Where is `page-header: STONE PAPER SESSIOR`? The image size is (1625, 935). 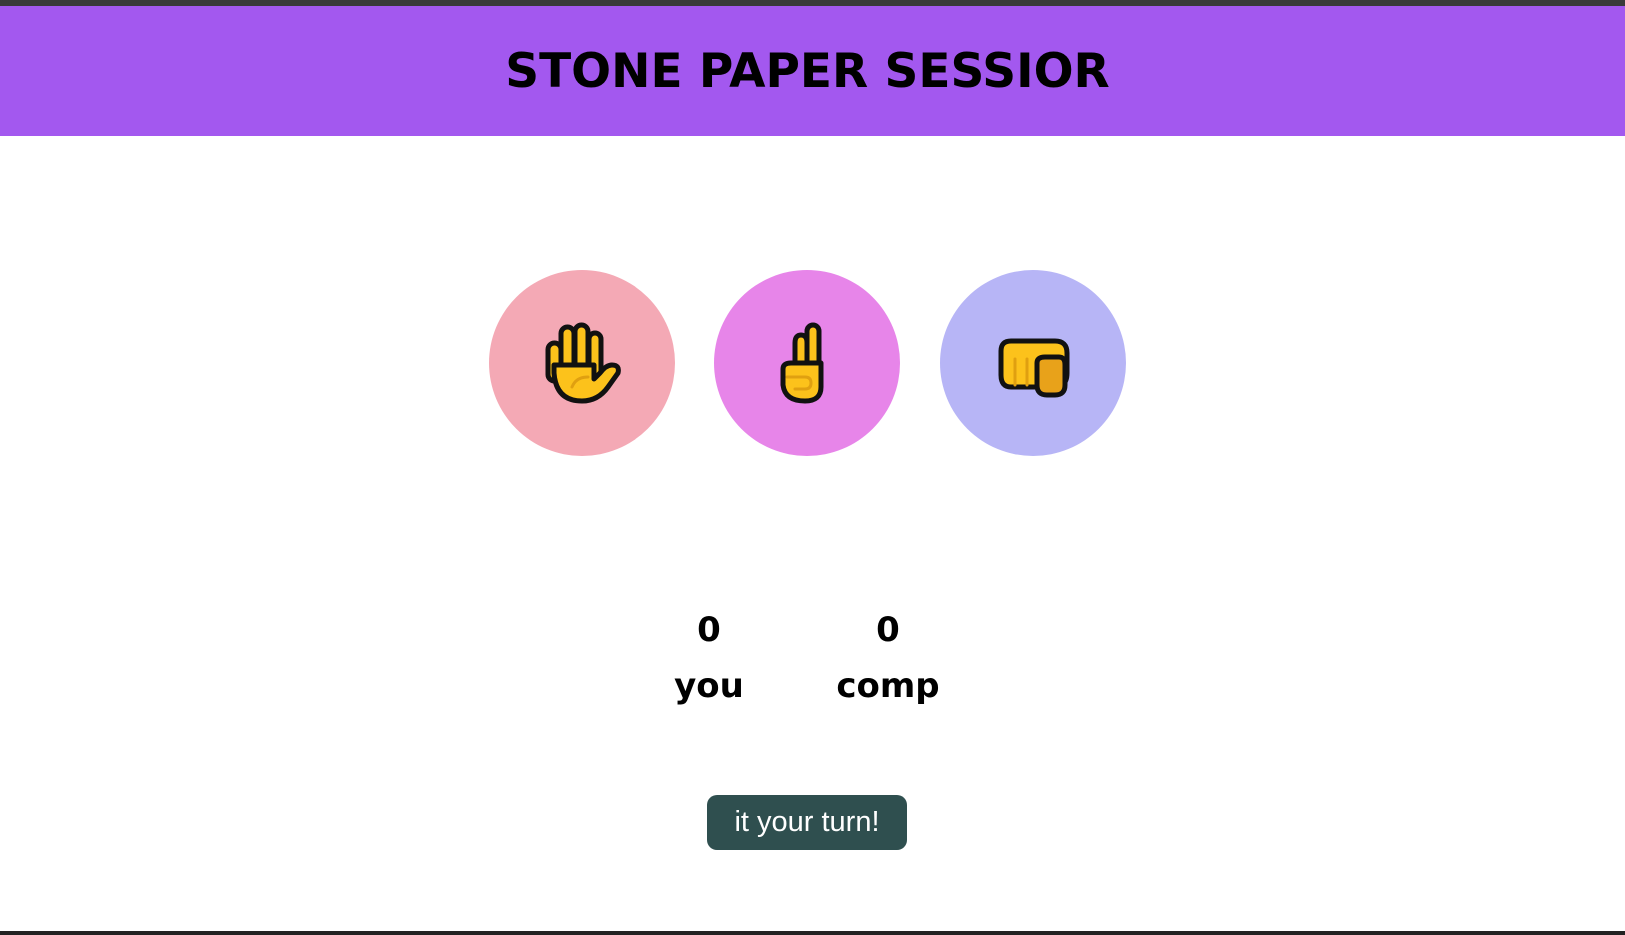 page-header: STONE PAPER SESSIOR is located at coordinates (812, 71).